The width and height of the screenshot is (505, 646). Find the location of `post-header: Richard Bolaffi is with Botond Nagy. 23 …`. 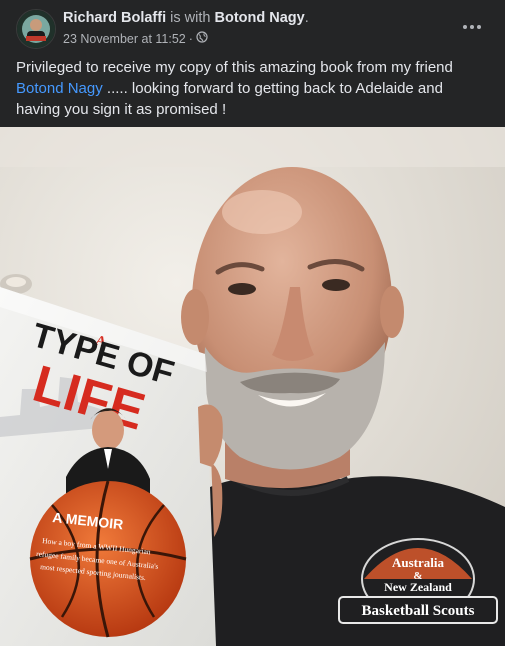

post-header: Richard Bolaffi is with Botond Nagy. 23 … is located at coordinates (252, 28).